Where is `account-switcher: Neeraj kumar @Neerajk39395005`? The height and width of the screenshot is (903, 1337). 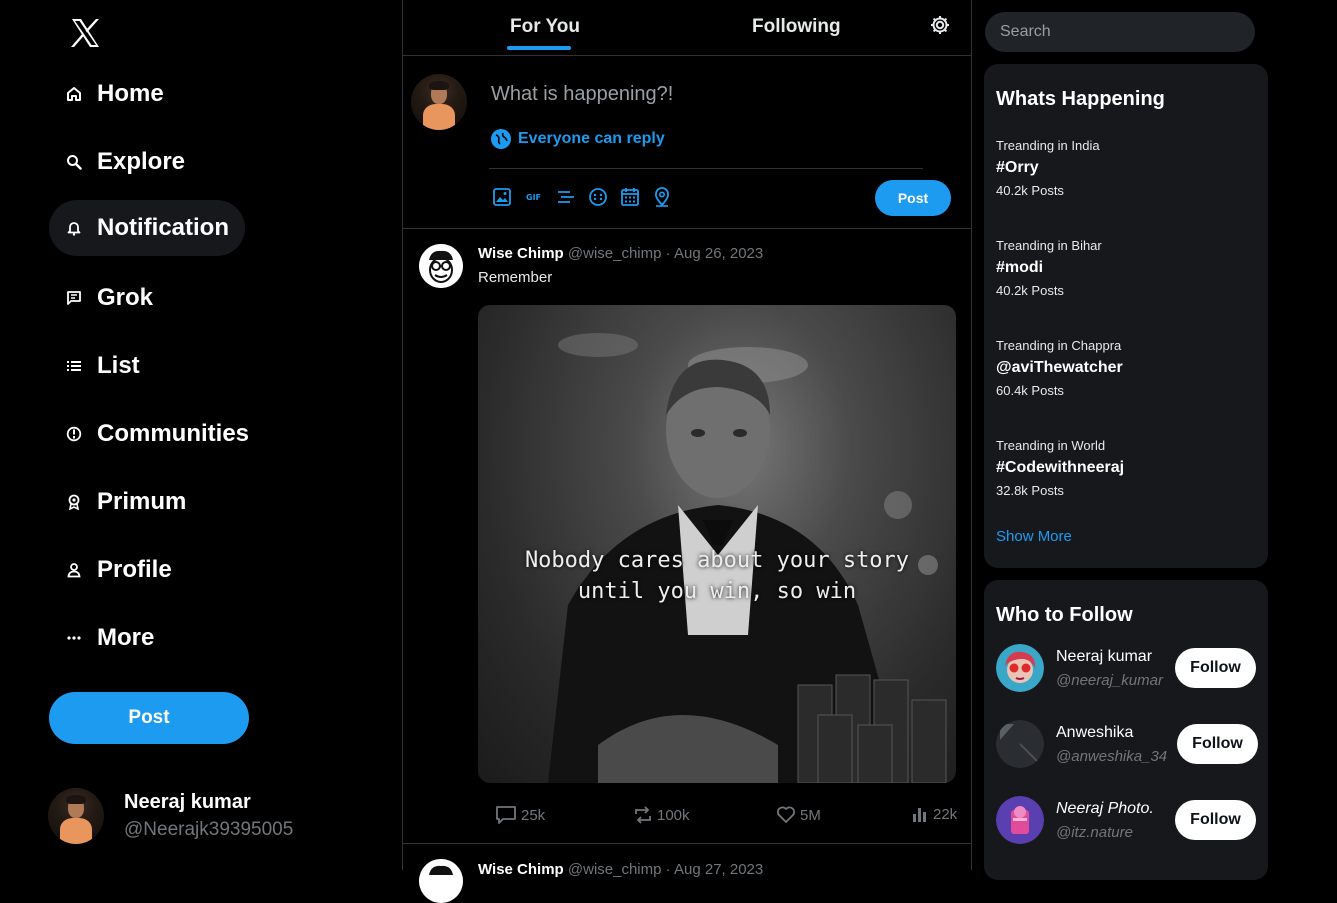 account-switcher: Neeraj kumar @Neerajk39395005 is located at coordinates (170, 816).